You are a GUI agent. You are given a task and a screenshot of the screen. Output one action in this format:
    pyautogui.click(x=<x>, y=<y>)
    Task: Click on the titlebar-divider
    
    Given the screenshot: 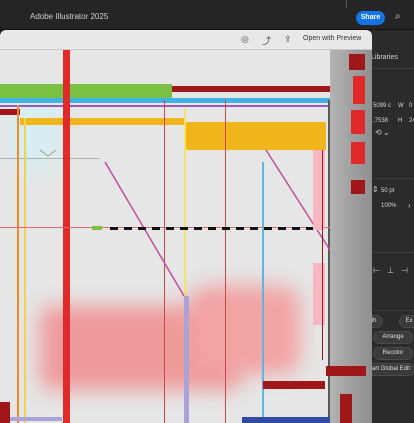 What is the action you would take?
    pyautogui.click(x=346, y=4)
    